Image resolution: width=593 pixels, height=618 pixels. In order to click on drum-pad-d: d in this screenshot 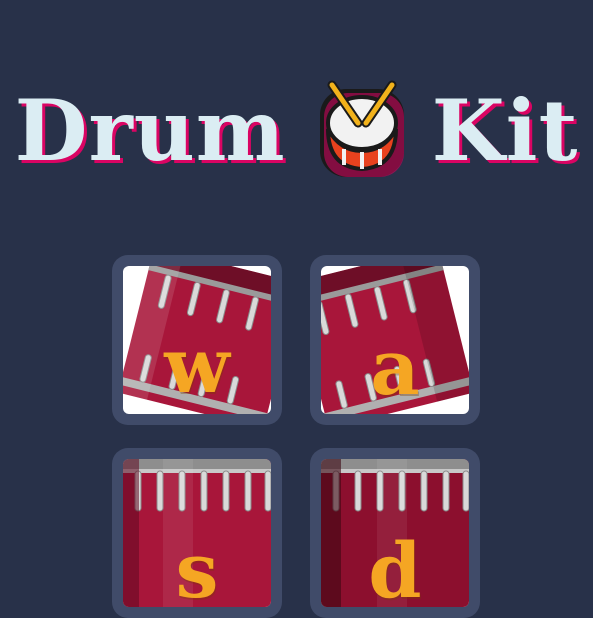, I will do `click(395, 533)`.